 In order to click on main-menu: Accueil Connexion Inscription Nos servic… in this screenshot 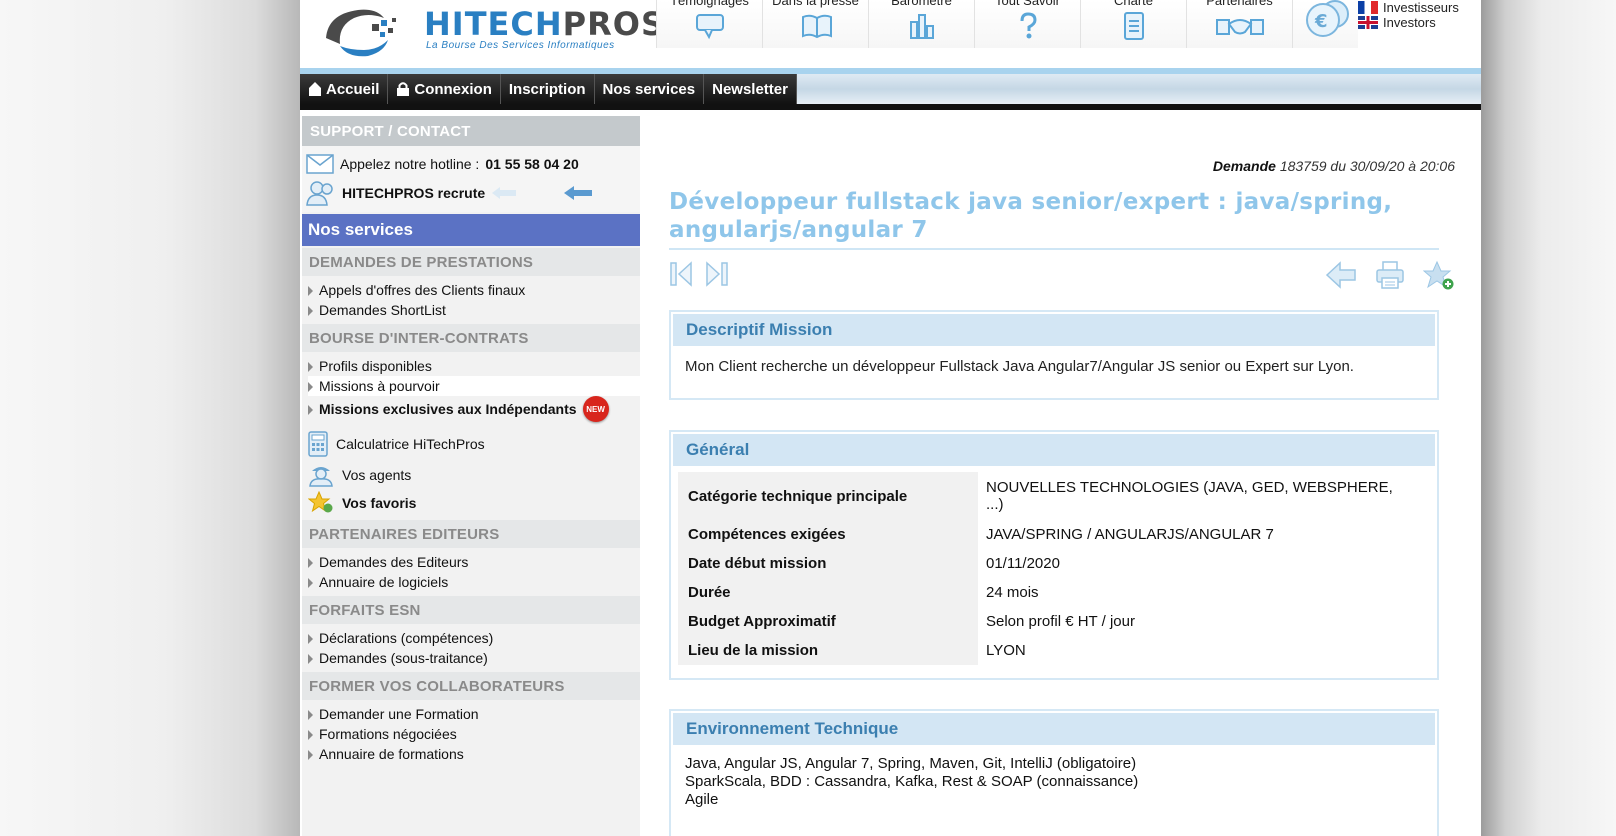, I will do `click(548, 89)`.